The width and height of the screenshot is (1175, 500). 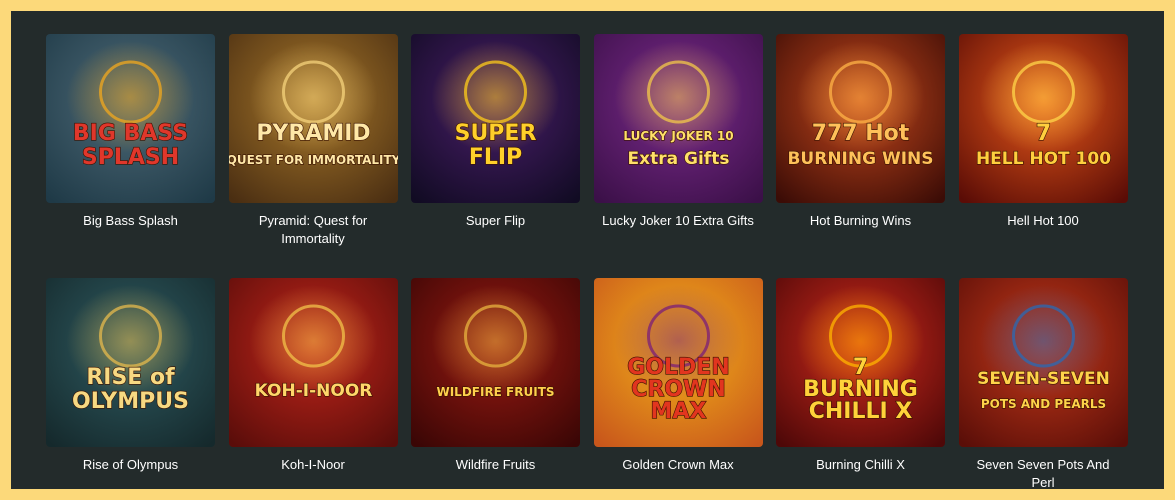 What do you see at coordinates (130, 465) in the screenshot?
I see `game-title: Rise of Olympus` at bounding box center [130, 465].